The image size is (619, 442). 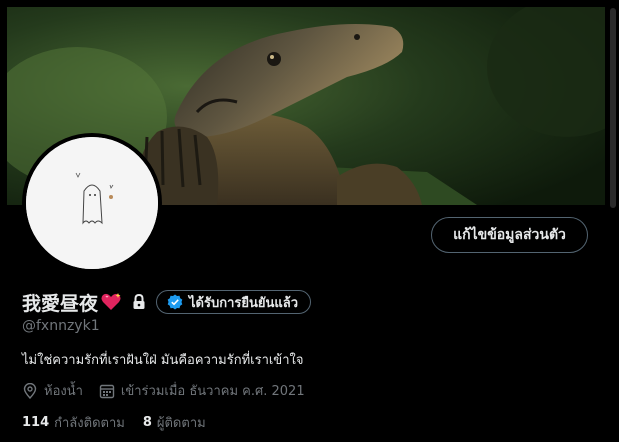 What do you see at coordinates (175, 302) in the screenshot?
I see `verified-badge-icon` at bounding box center [175, 302].